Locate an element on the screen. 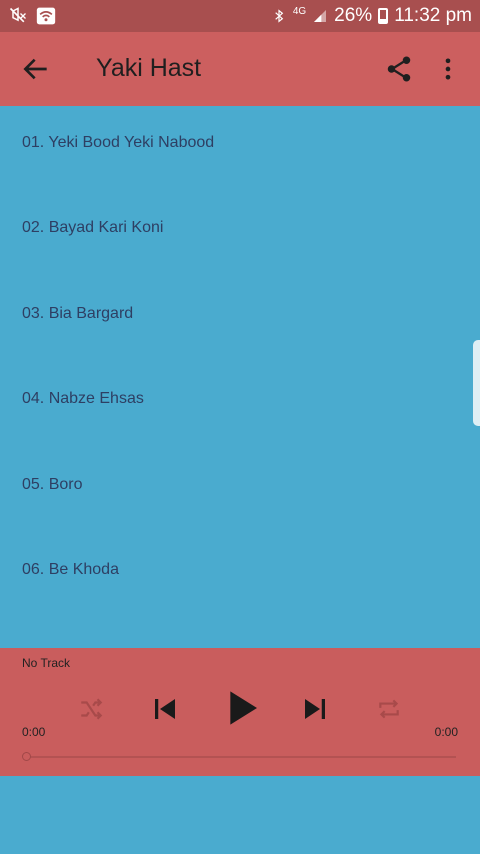 The height and width of the screenshot is (854, 480). track-item: 05. Boro is located at coordinates (240, 490).